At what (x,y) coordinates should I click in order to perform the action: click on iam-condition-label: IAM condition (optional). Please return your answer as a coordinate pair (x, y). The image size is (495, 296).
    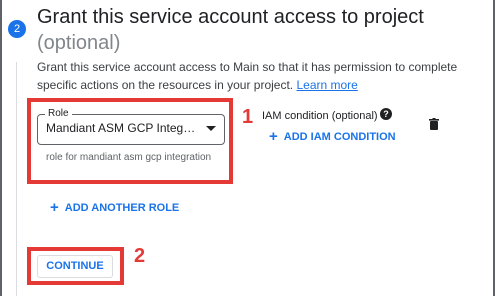
    Looking at the image, I should click on (320, 116).